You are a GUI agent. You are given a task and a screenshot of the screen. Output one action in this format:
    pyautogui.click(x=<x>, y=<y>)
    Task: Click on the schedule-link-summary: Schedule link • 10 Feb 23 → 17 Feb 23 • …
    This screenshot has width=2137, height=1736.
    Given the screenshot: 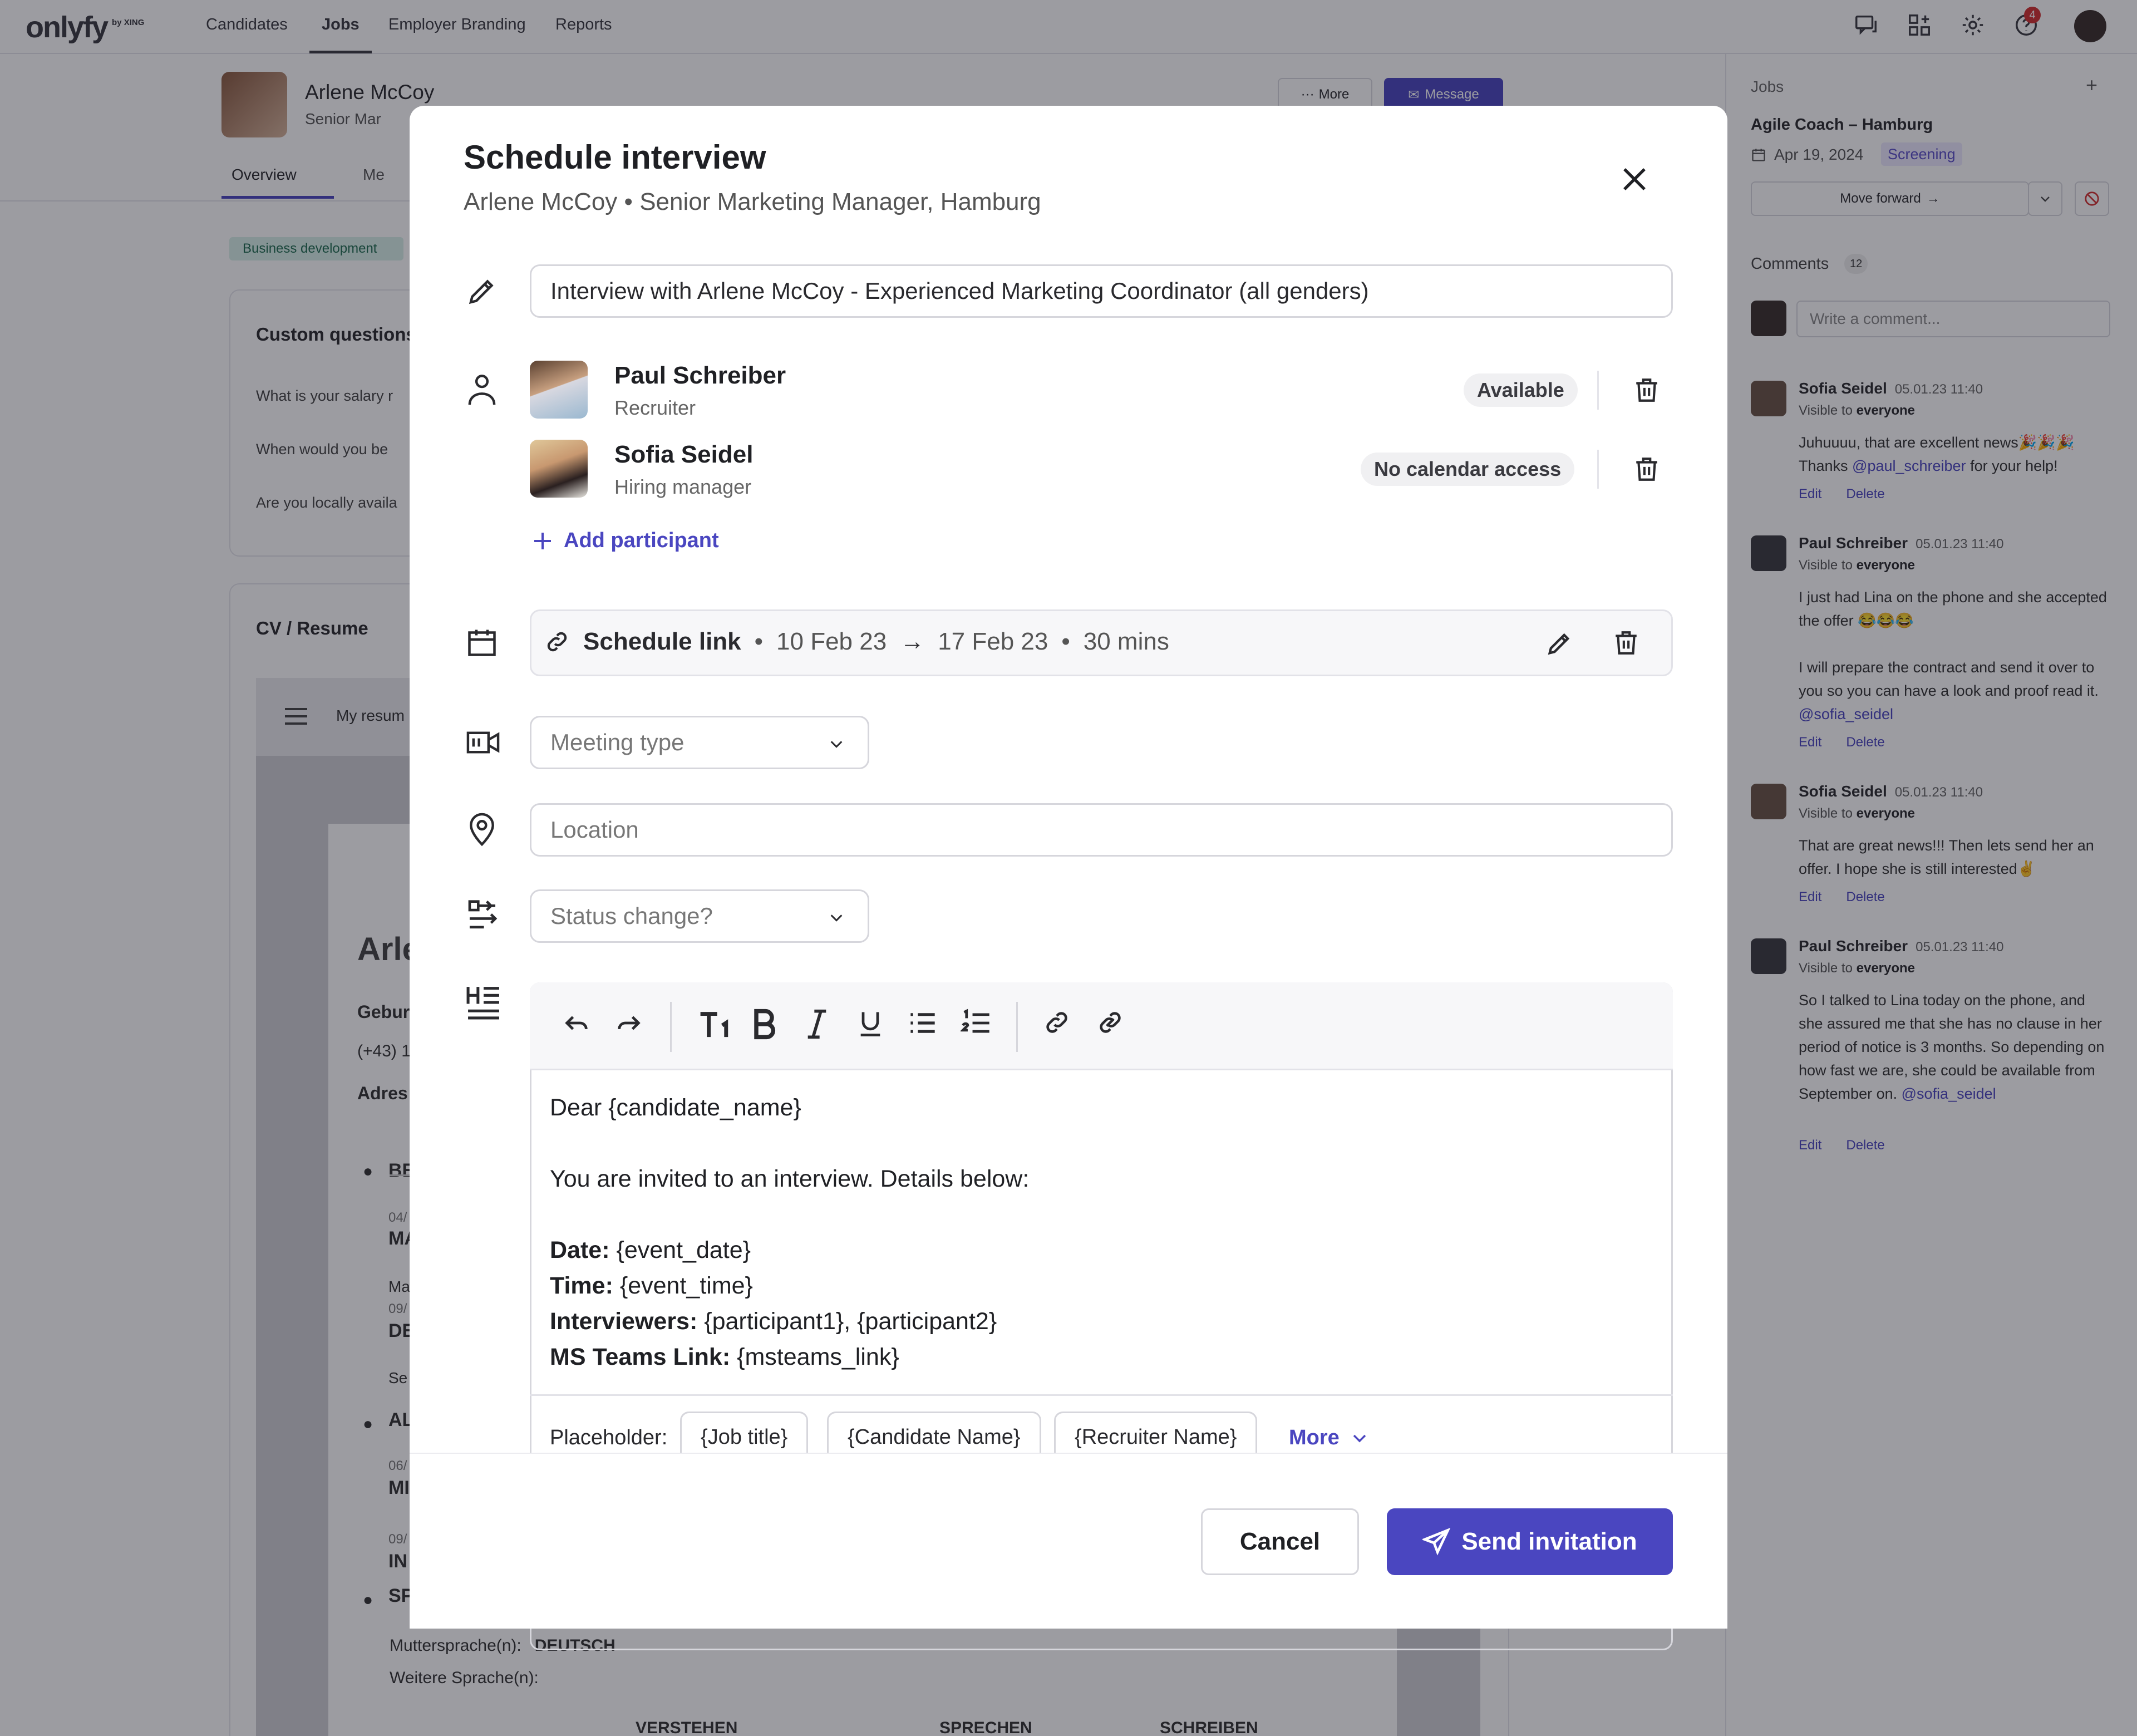 What is the action you would take?
    pyautogui.click(x=856, y=642)
    